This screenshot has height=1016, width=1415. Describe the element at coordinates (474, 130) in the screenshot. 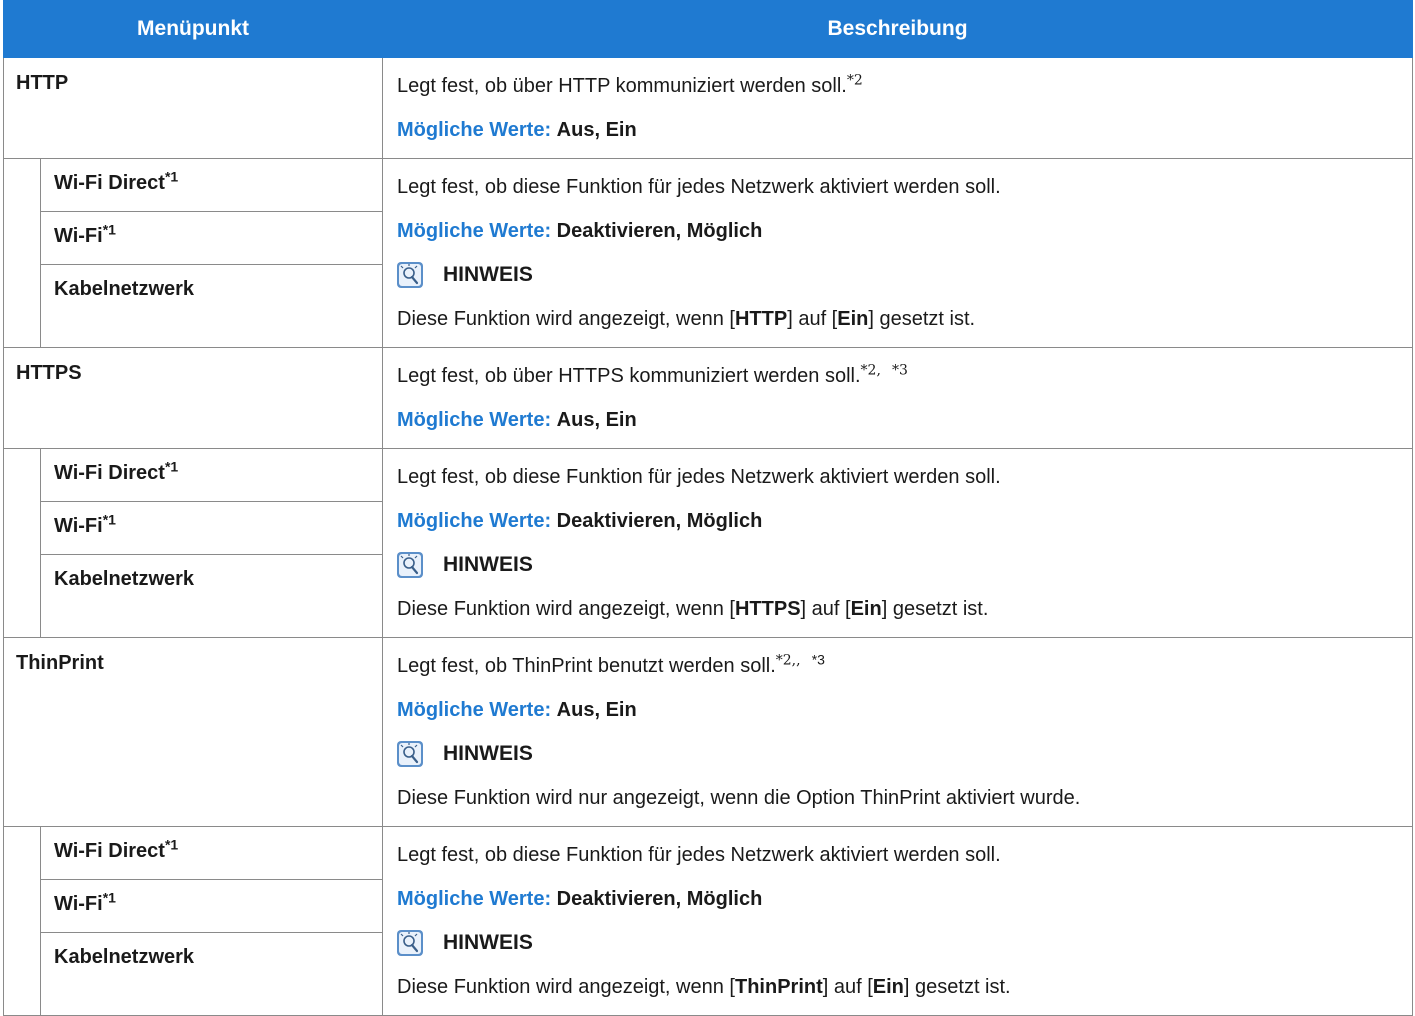

I see `possible-values-label: Mögliche Werte:` at that location.